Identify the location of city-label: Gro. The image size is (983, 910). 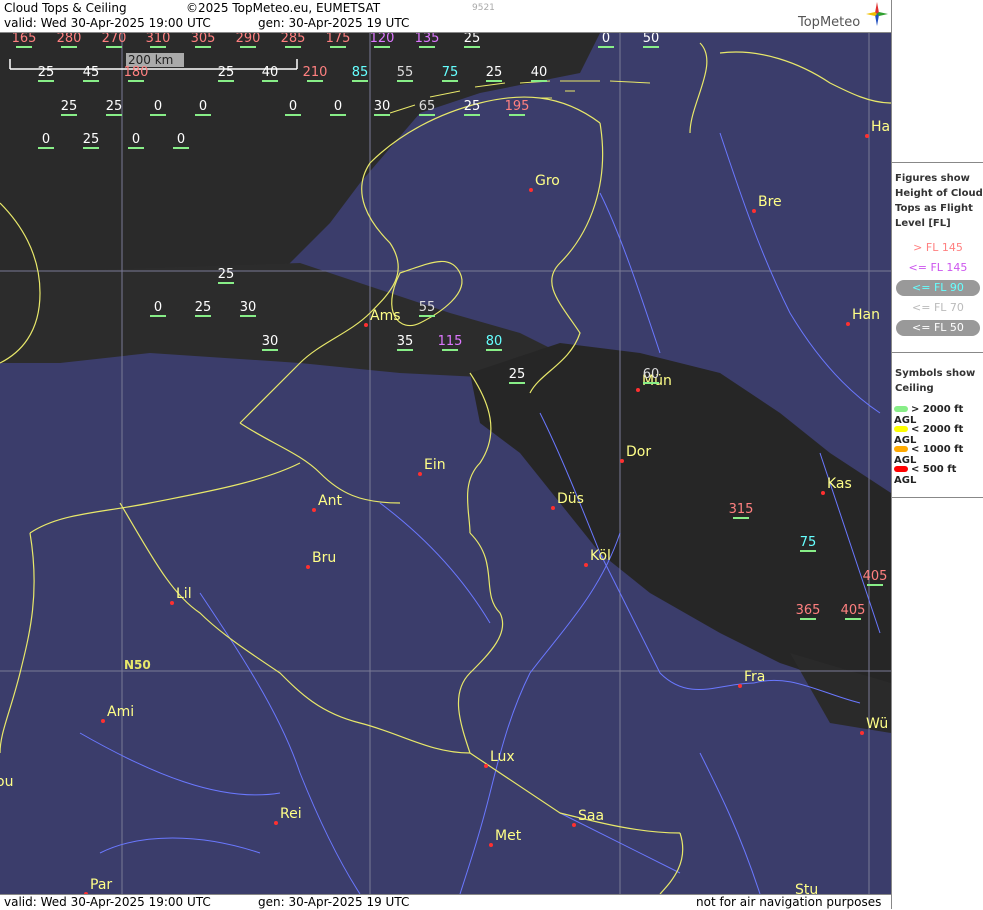
(547, 181).